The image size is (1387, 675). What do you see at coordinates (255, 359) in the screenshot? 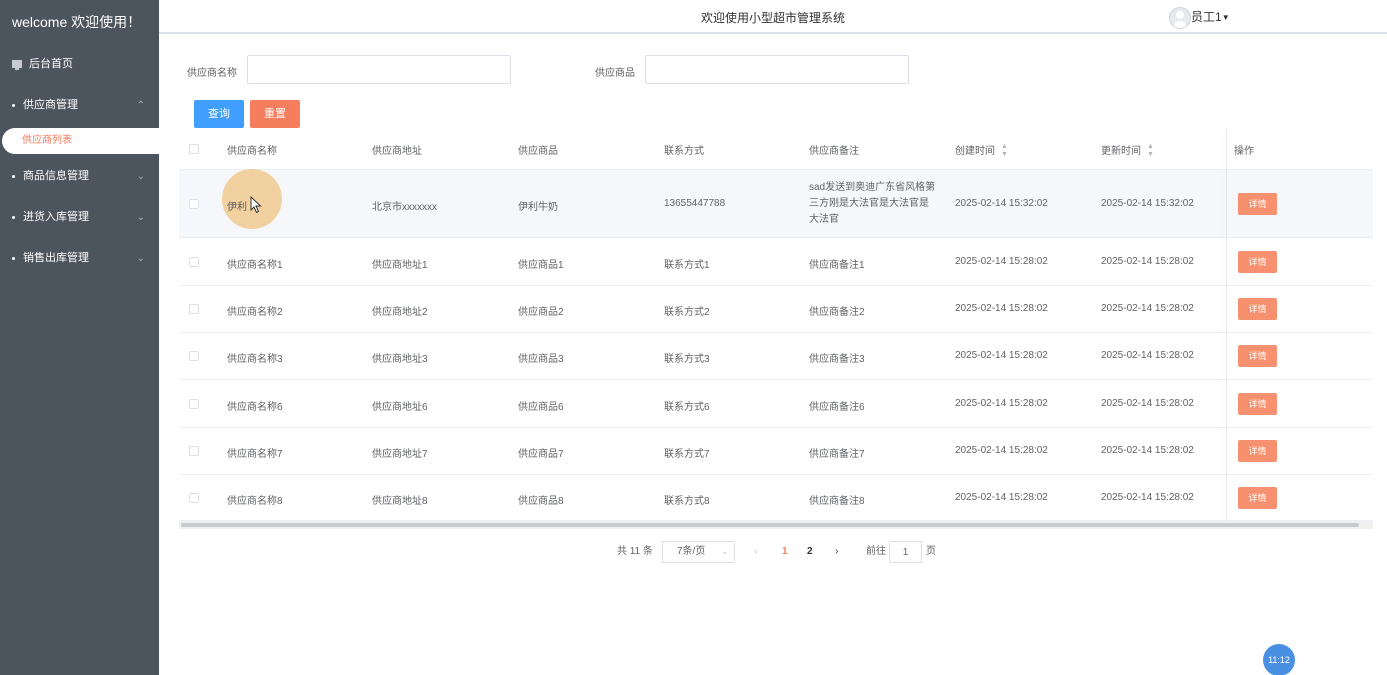
I see `cell-name: 供应商名称3` at bounding box center [255, 359].